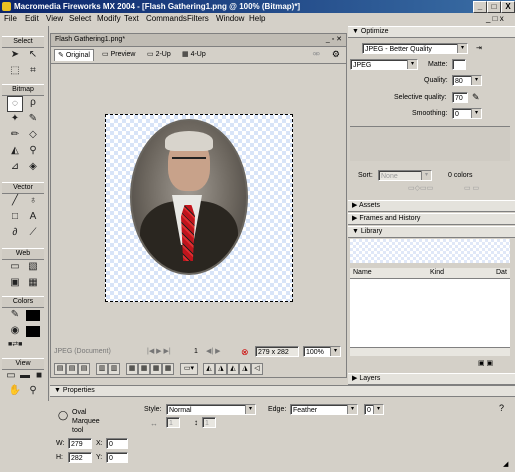 The height and width of the screenshot is (472, 515). What do you see at coordinates (437, 272) in the screenshot?
I see `column-kind: Kind` at bounding box center [437, 272].